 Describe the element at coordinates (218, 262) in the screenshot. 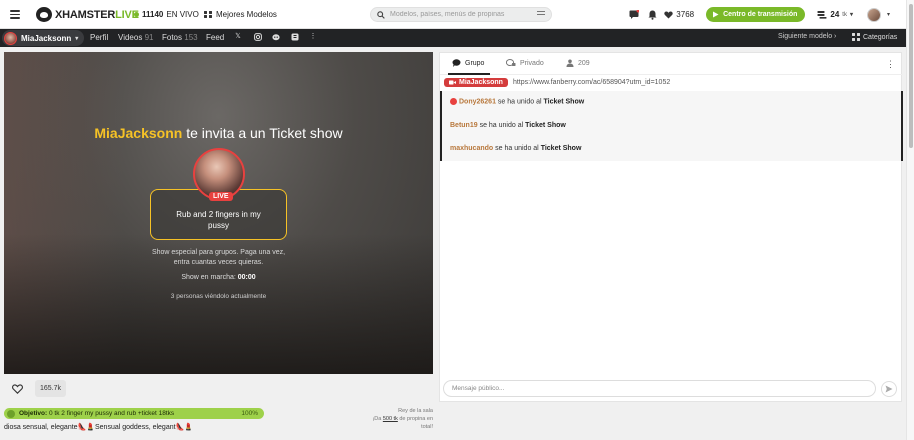

I see `show-description-line2: entra cuantas veces quieras.` at that location.